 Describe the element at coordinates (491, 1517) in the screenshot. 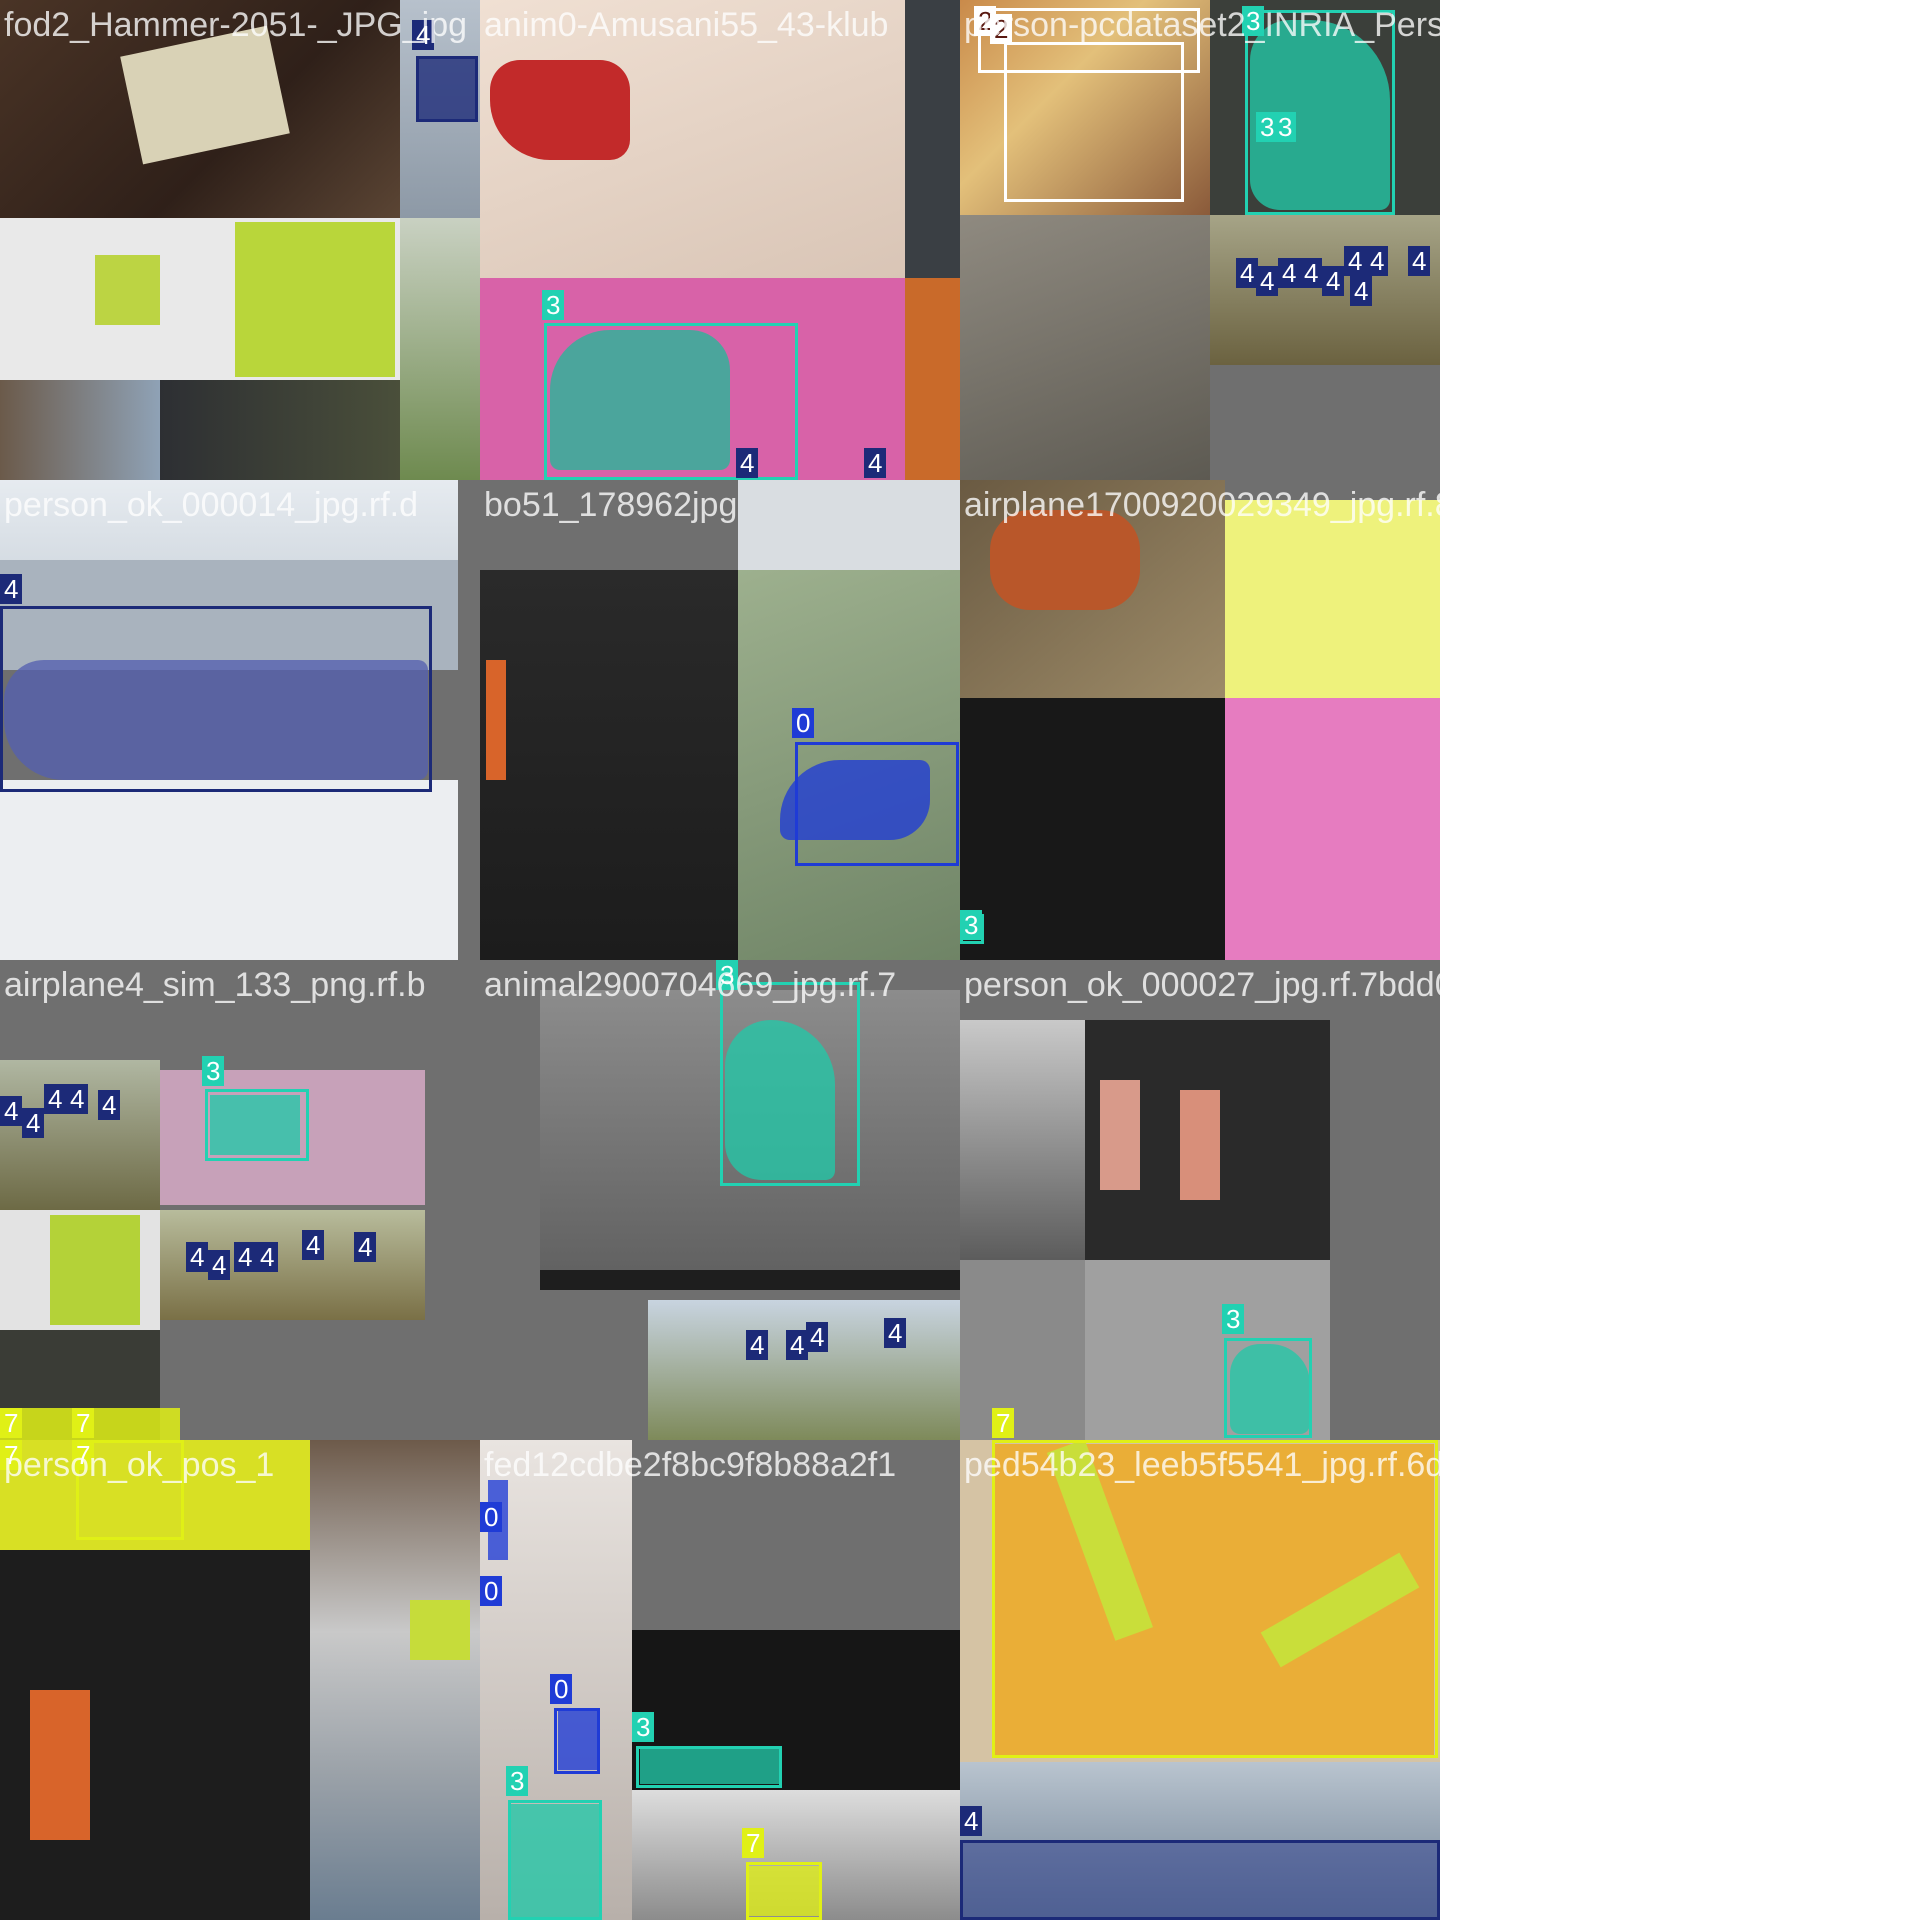

I see `detection-0-label-a: 0` at that location.